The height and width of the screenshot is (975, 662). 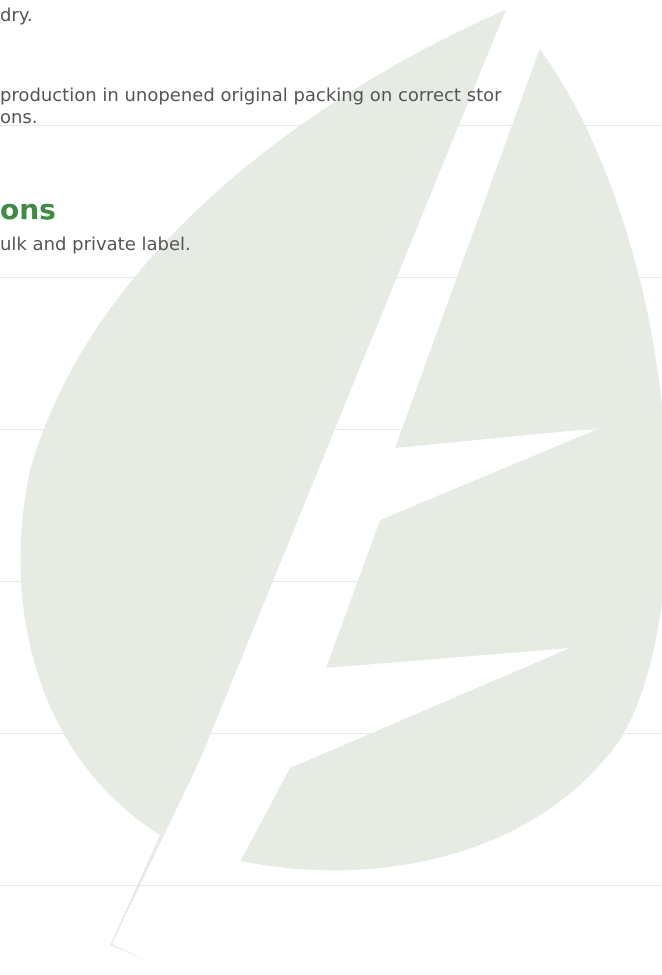 I want to click on section-heading: ons, so click(x=28, y=209).